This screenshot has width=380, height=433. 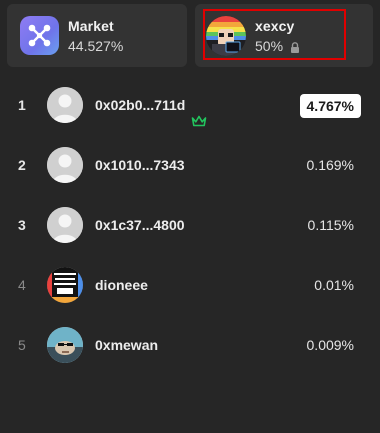 I want to click on holder-name: dioneee, so click(x=121, y=285).